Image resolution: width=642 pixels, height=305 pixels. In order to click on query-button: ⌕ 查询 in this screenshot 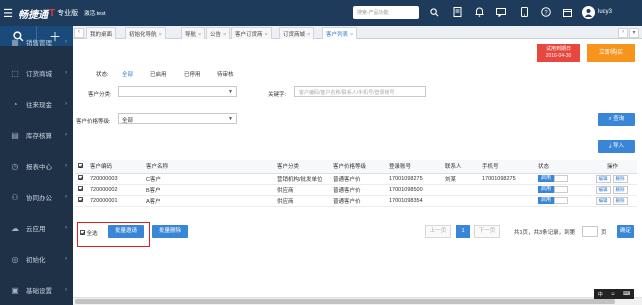, I will do `click(616, 119)`.